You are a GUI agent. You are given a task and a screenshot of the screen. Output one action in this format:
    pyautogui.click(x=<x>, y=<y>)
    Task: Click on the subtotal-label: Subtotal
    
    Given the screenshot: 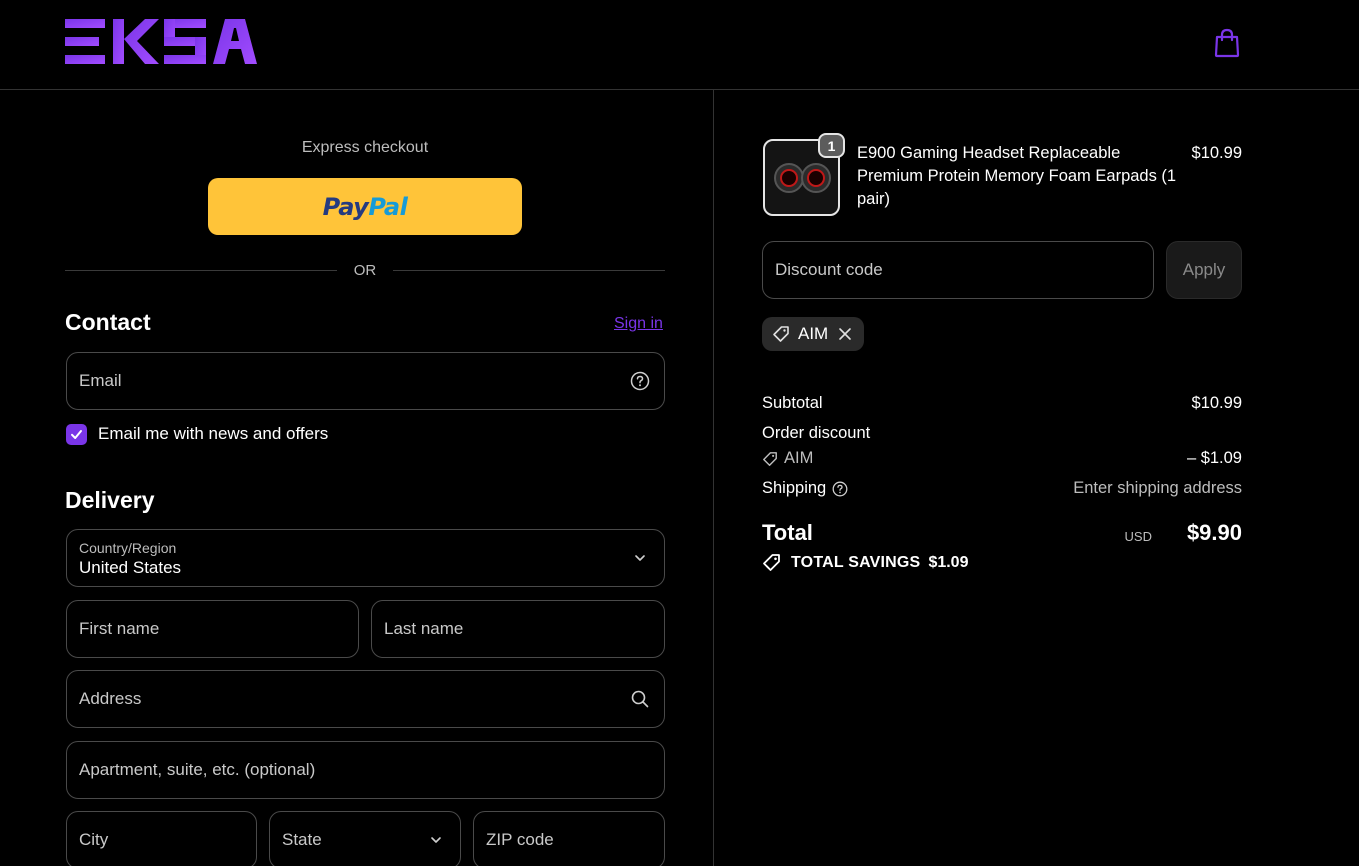 What is the action you would take?
    pyautogui.click(x=792, y=403)
    